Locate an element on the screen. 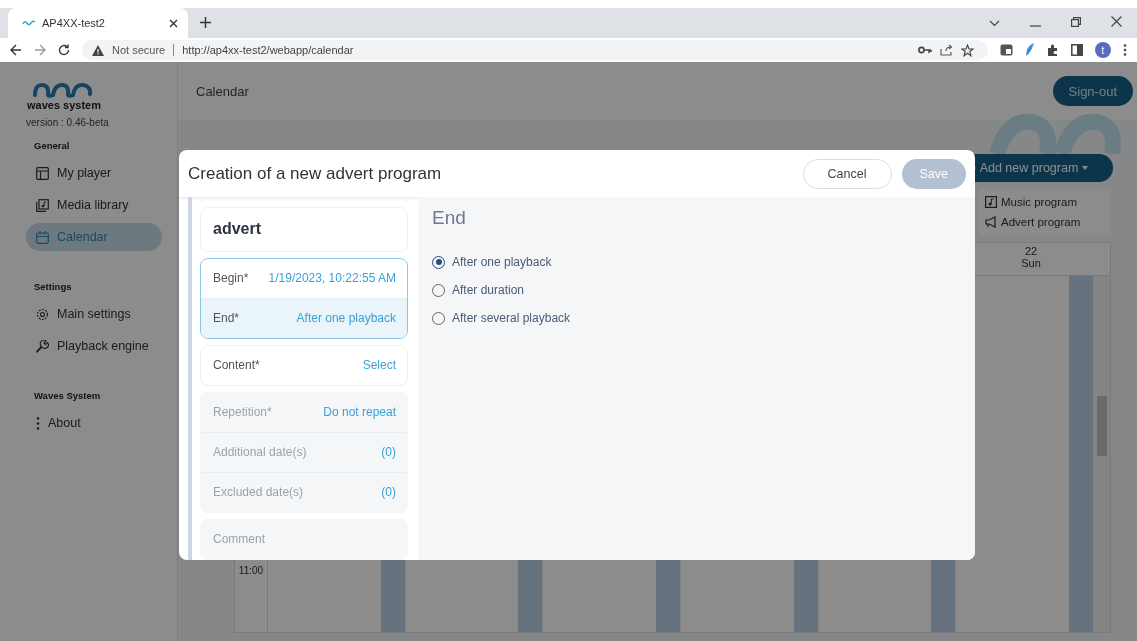  radio-option: After several playback is located at coordinates (696, 318).